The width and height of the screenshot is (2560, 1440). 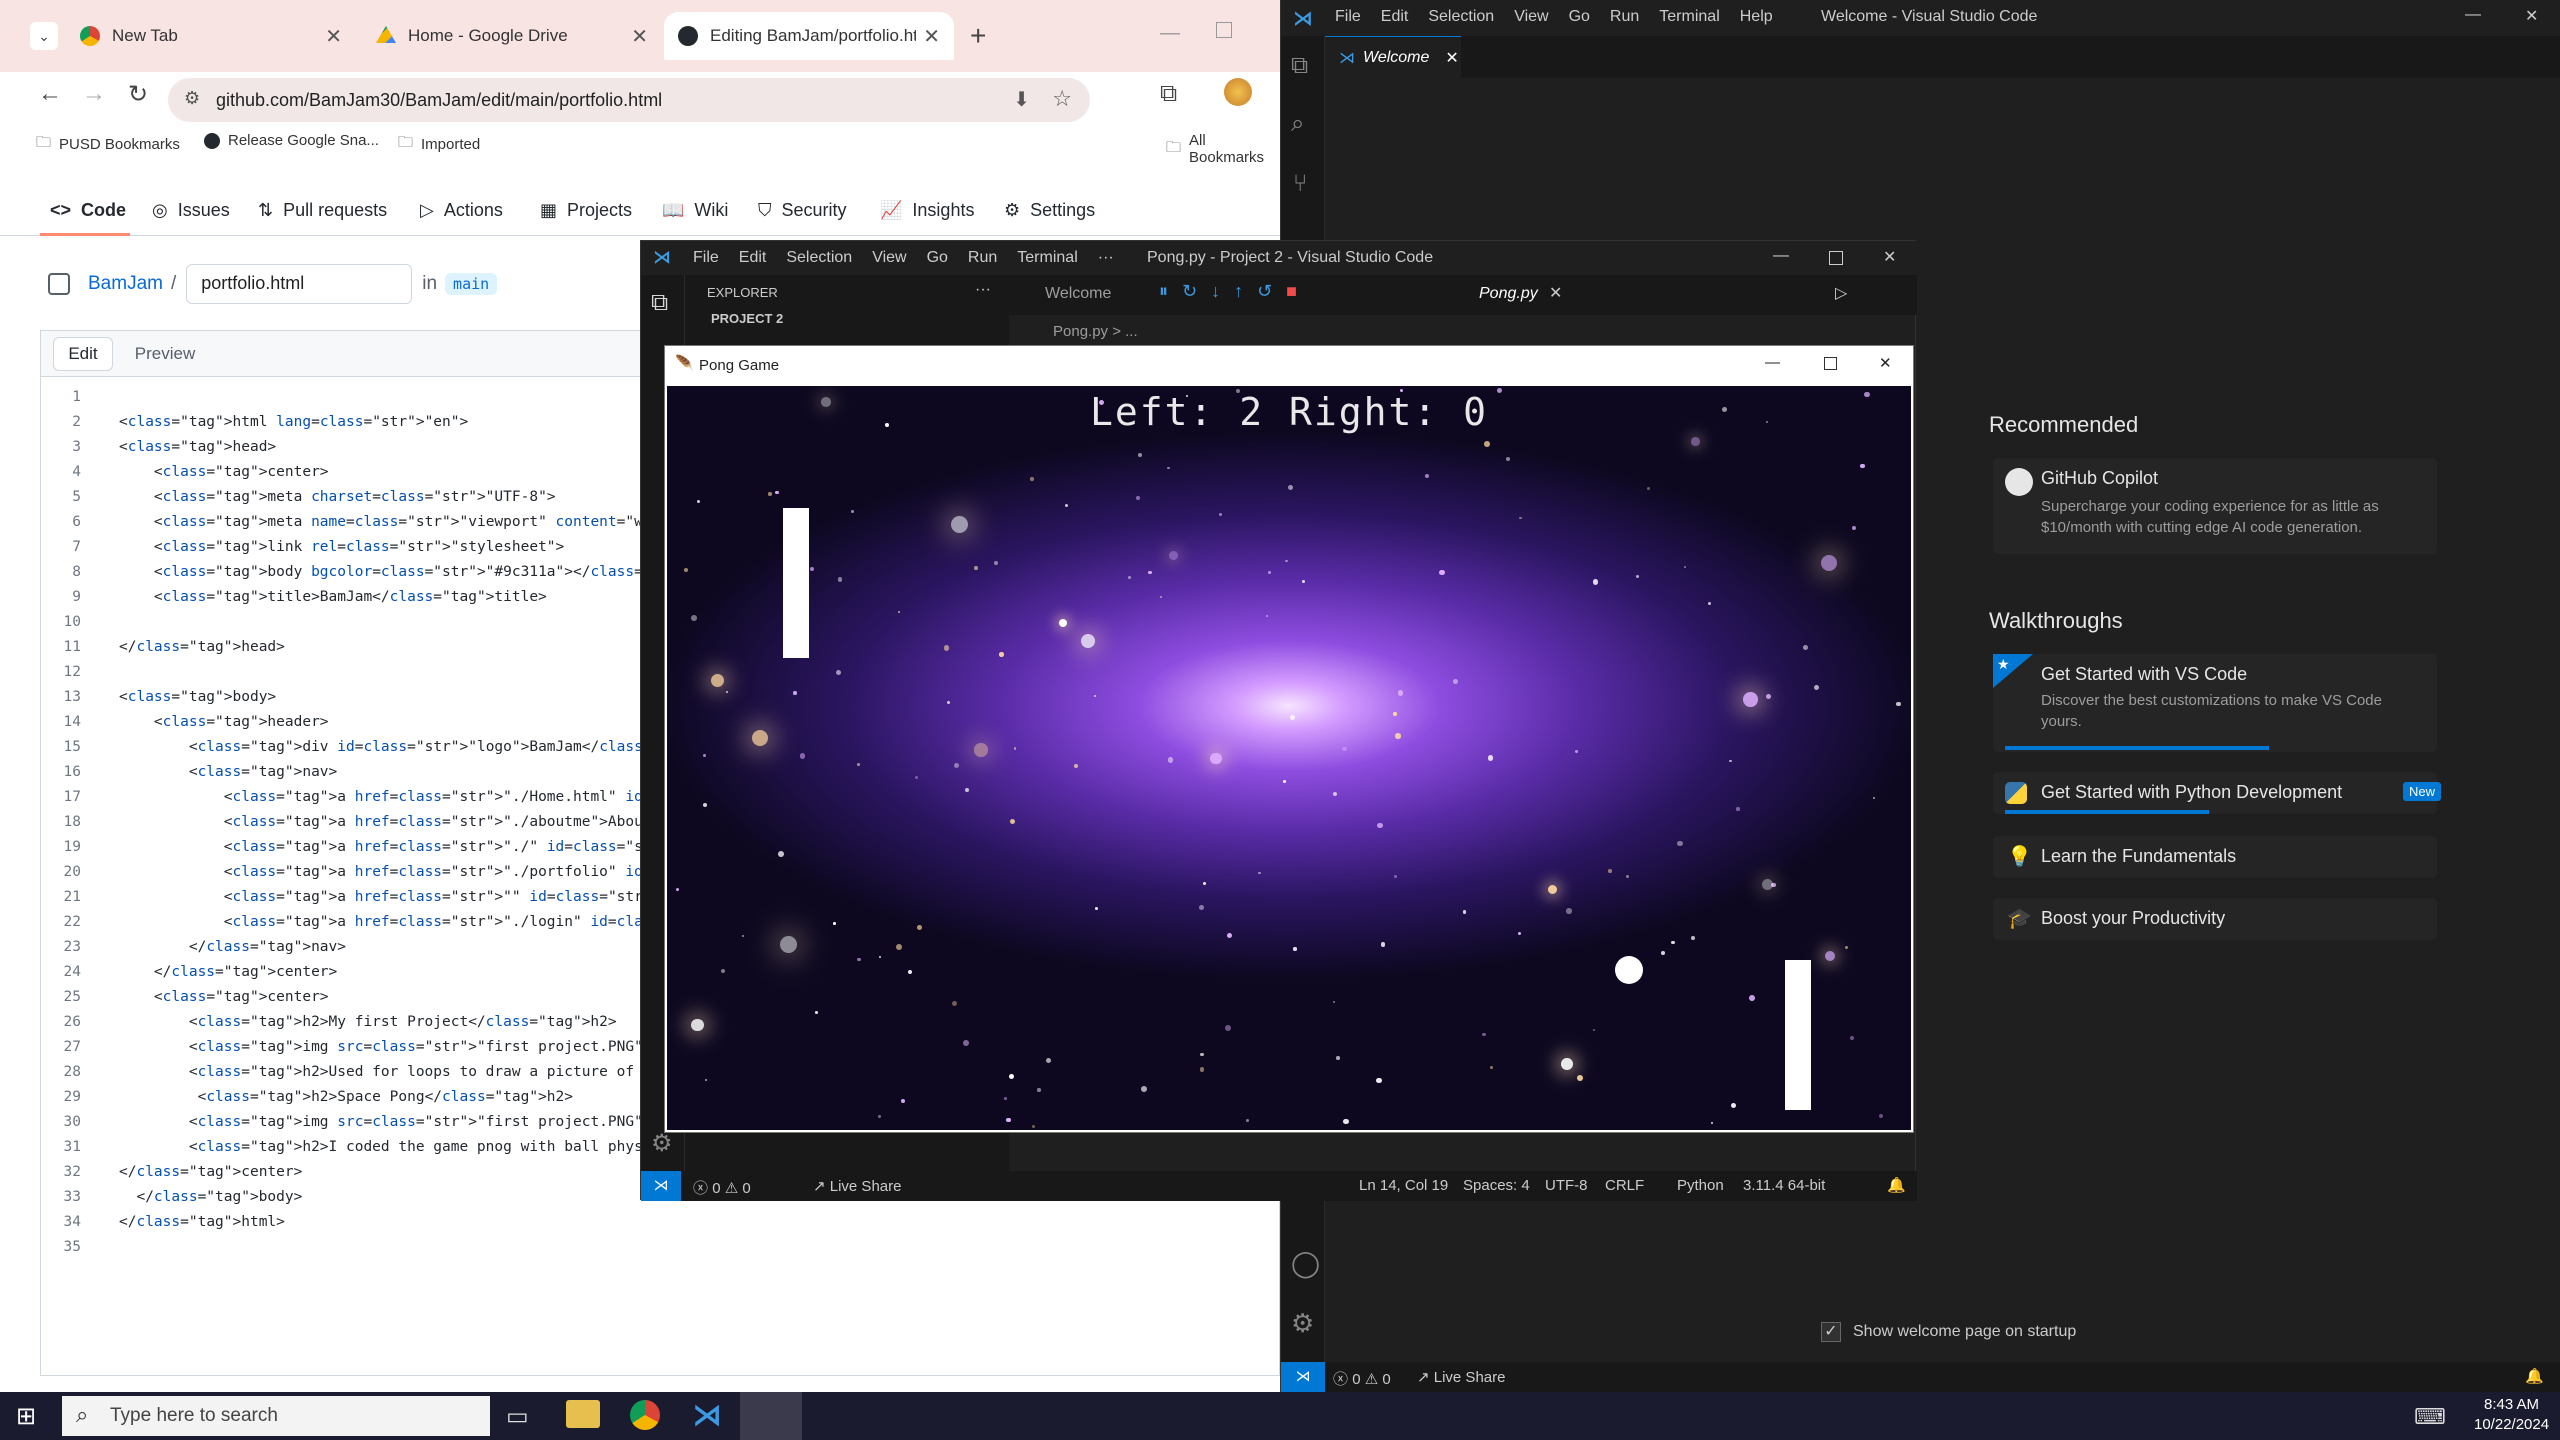 I want to click on task-view-icon: ▭, so click(x=517, y=1416).